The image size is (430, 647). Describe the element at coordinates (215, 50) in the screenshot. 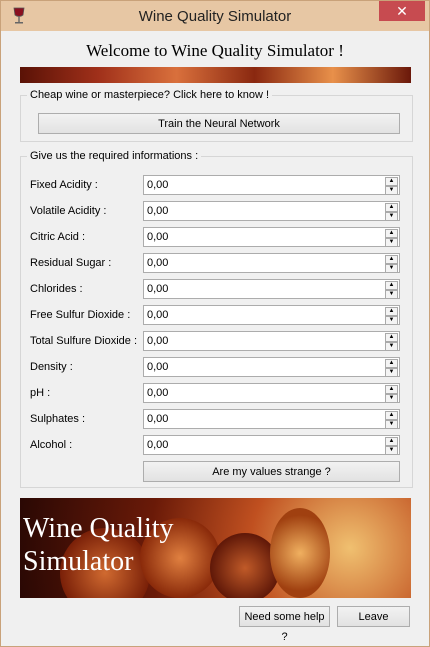

I see `welcome-heading: Welcome to Wine Quality Simulator !` at that location.